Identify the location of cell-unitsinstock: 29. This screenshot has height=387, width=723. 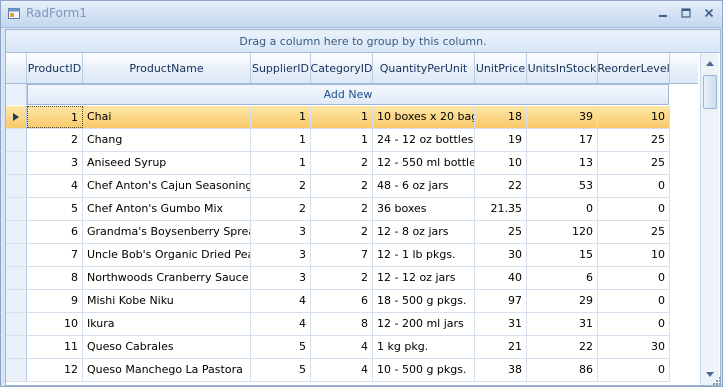
(562, 301).